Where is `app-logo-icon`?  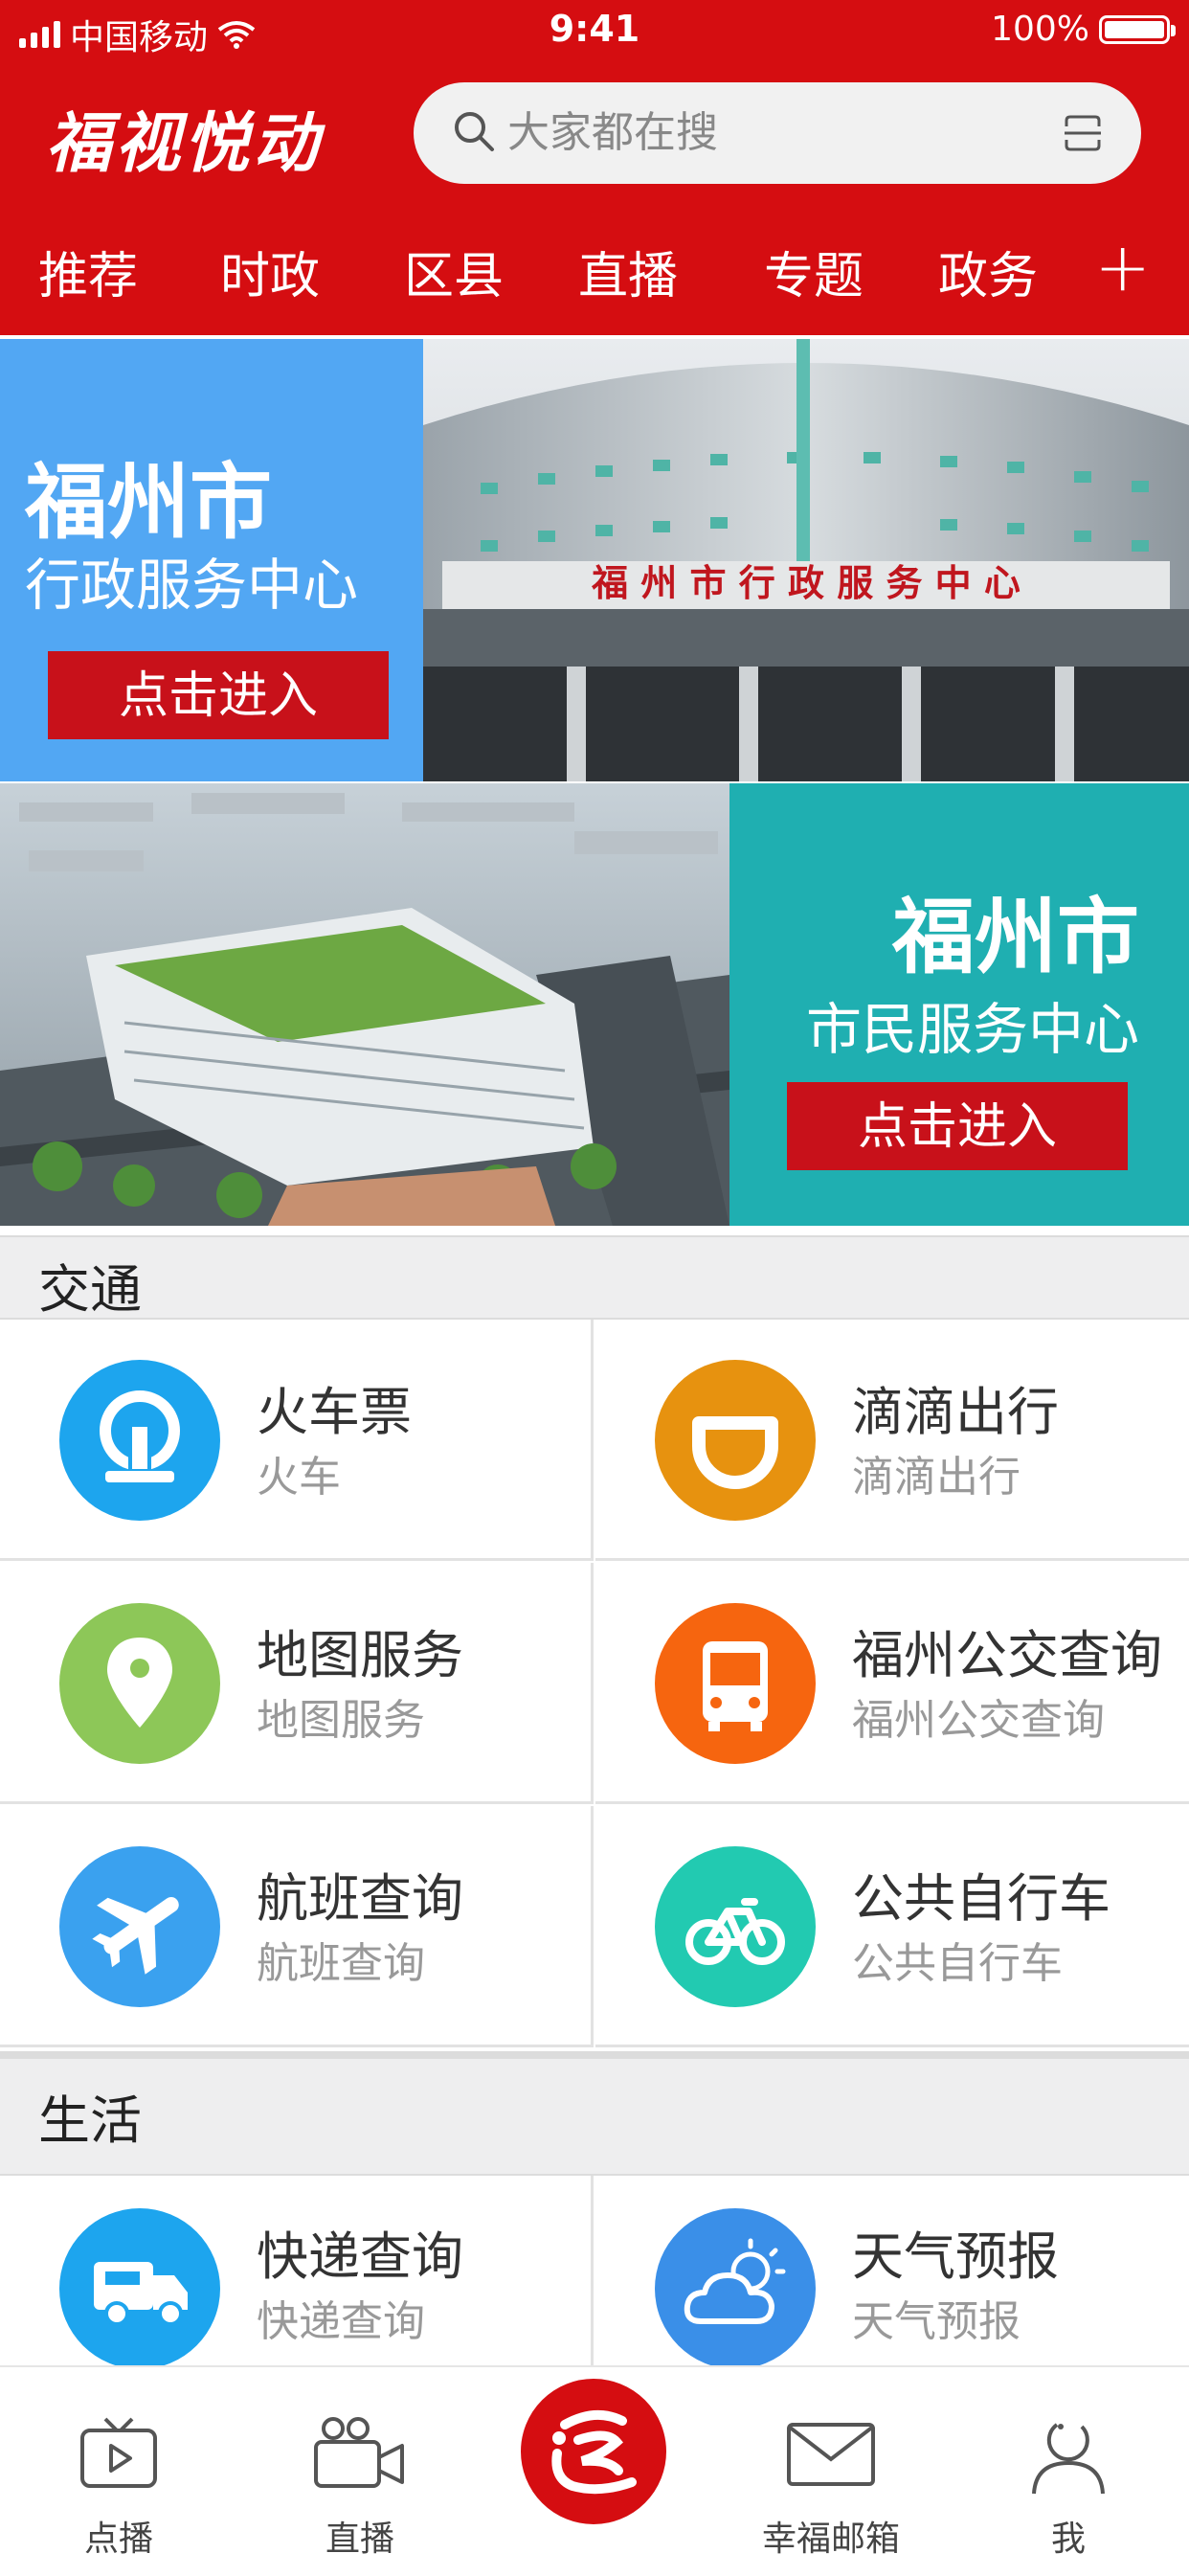
app-logo-icon is located at coordinates (594, 2452).